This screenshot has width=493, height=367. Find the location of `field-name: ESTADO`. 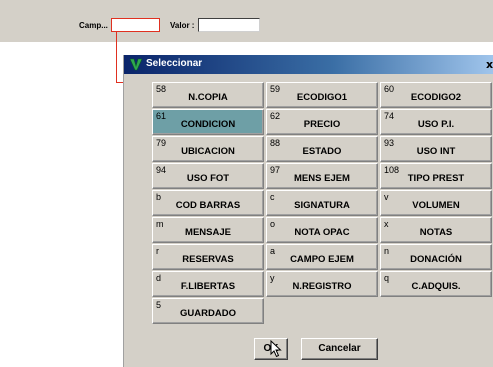

field-name: ESTADO is located at coordinates (322, 151).